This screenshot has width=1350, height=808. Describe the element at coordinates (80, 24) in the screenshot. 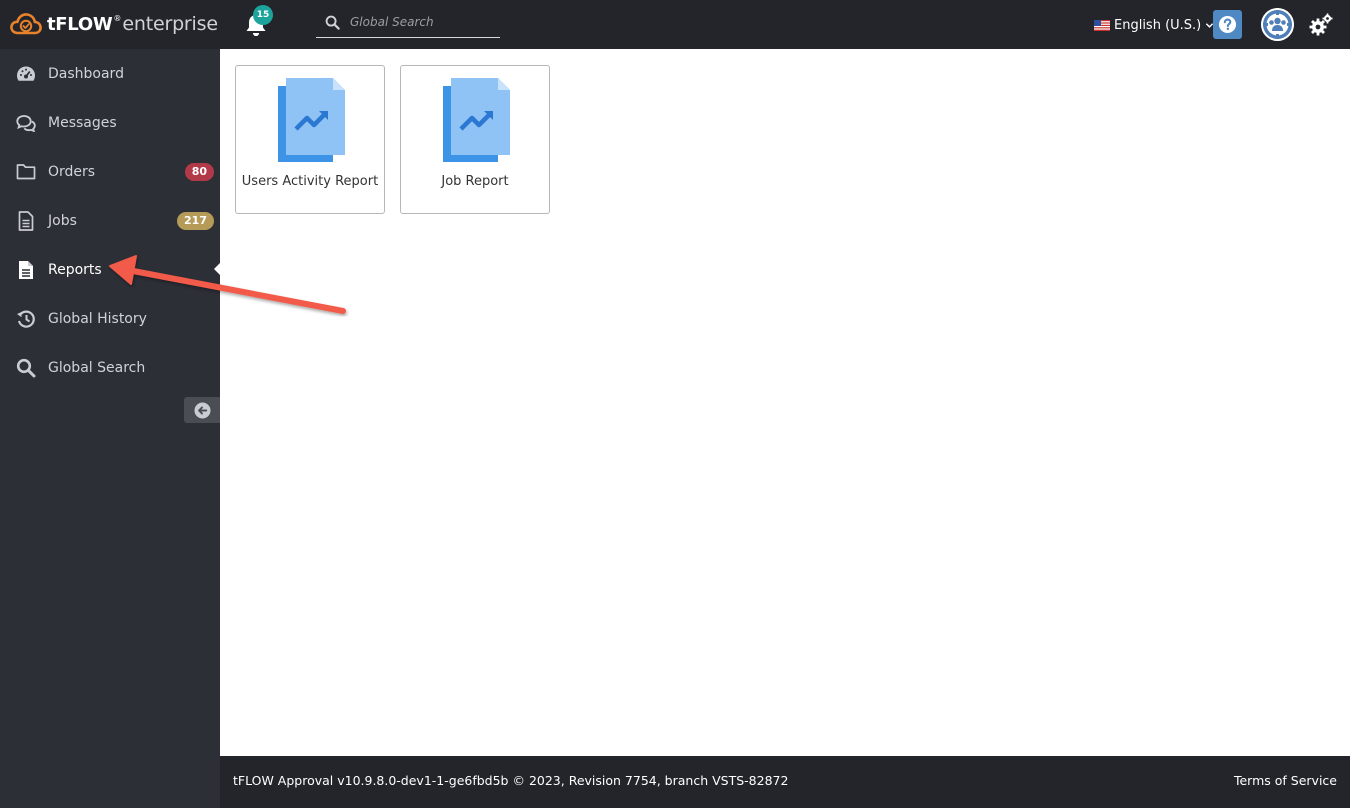

I see `brand-name: tFLOW` at that location.